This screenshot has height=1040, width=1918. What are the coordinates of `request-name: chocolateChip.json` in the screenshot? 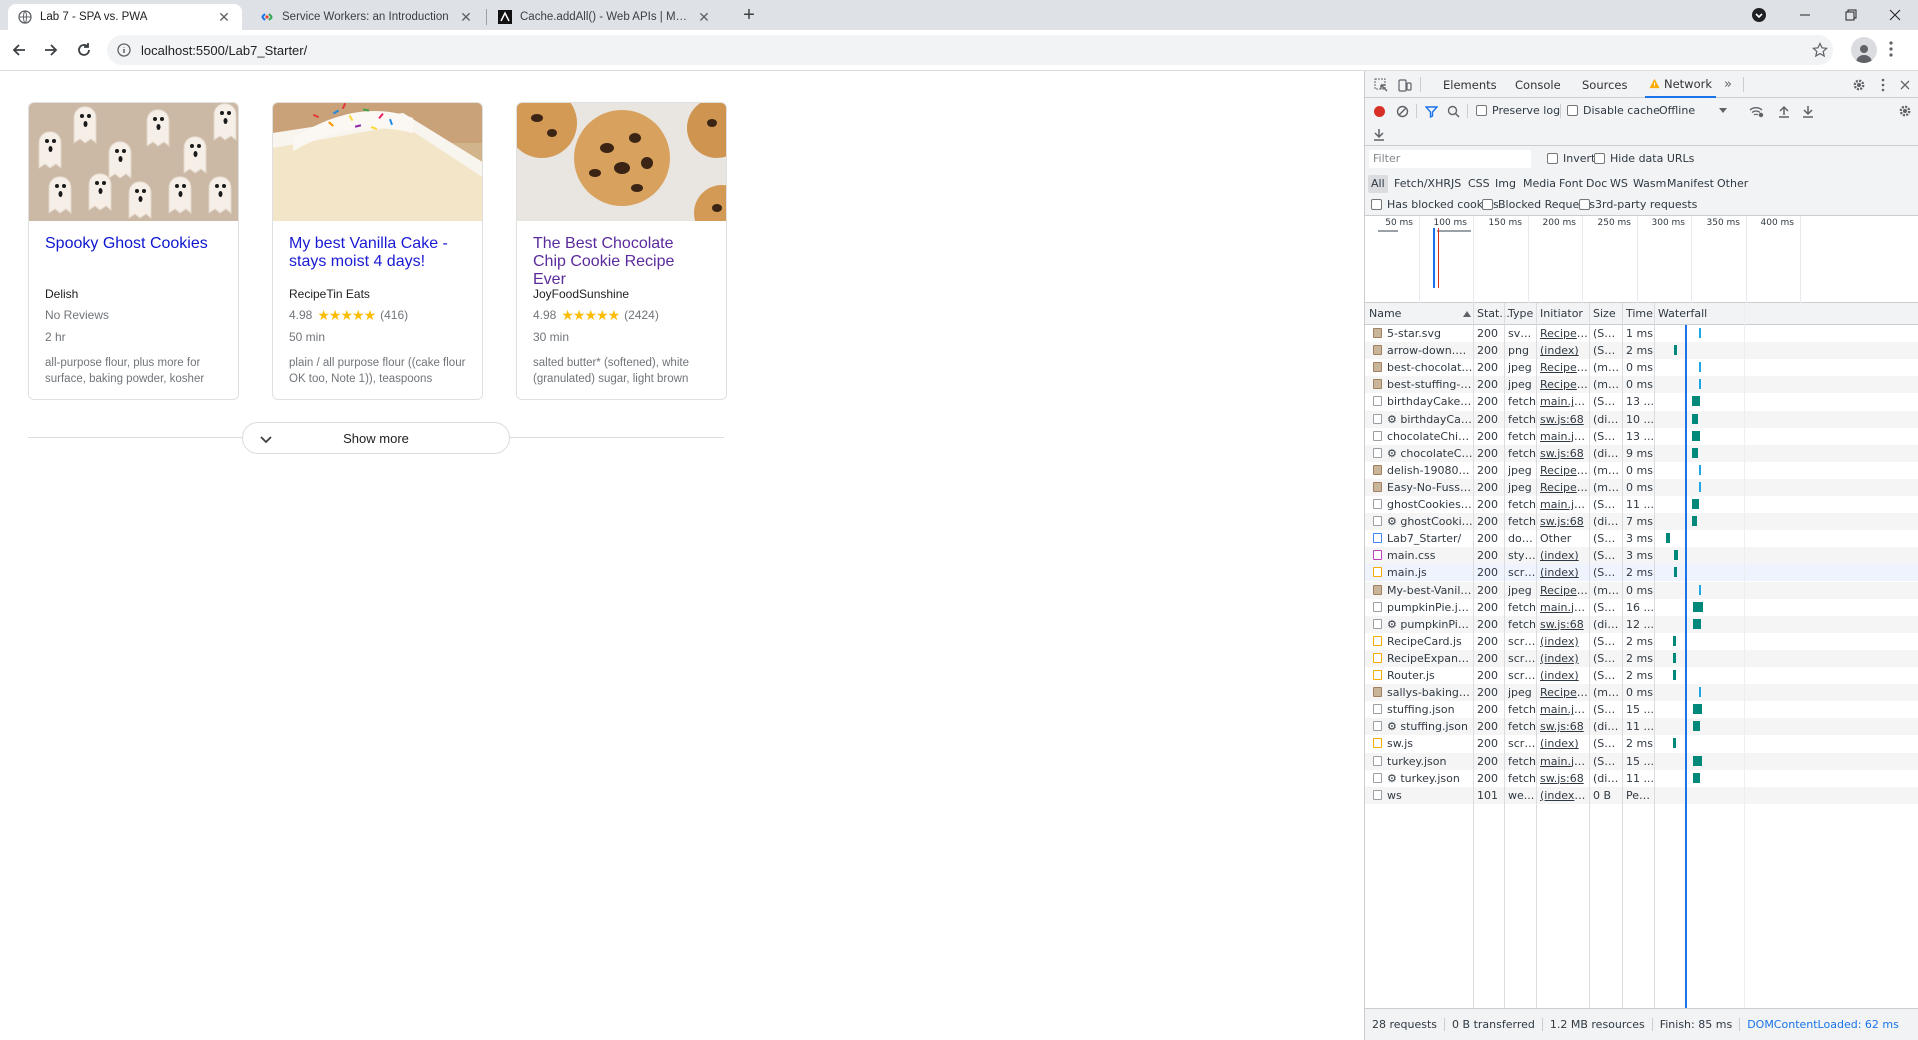 It's located at (1430, 436).